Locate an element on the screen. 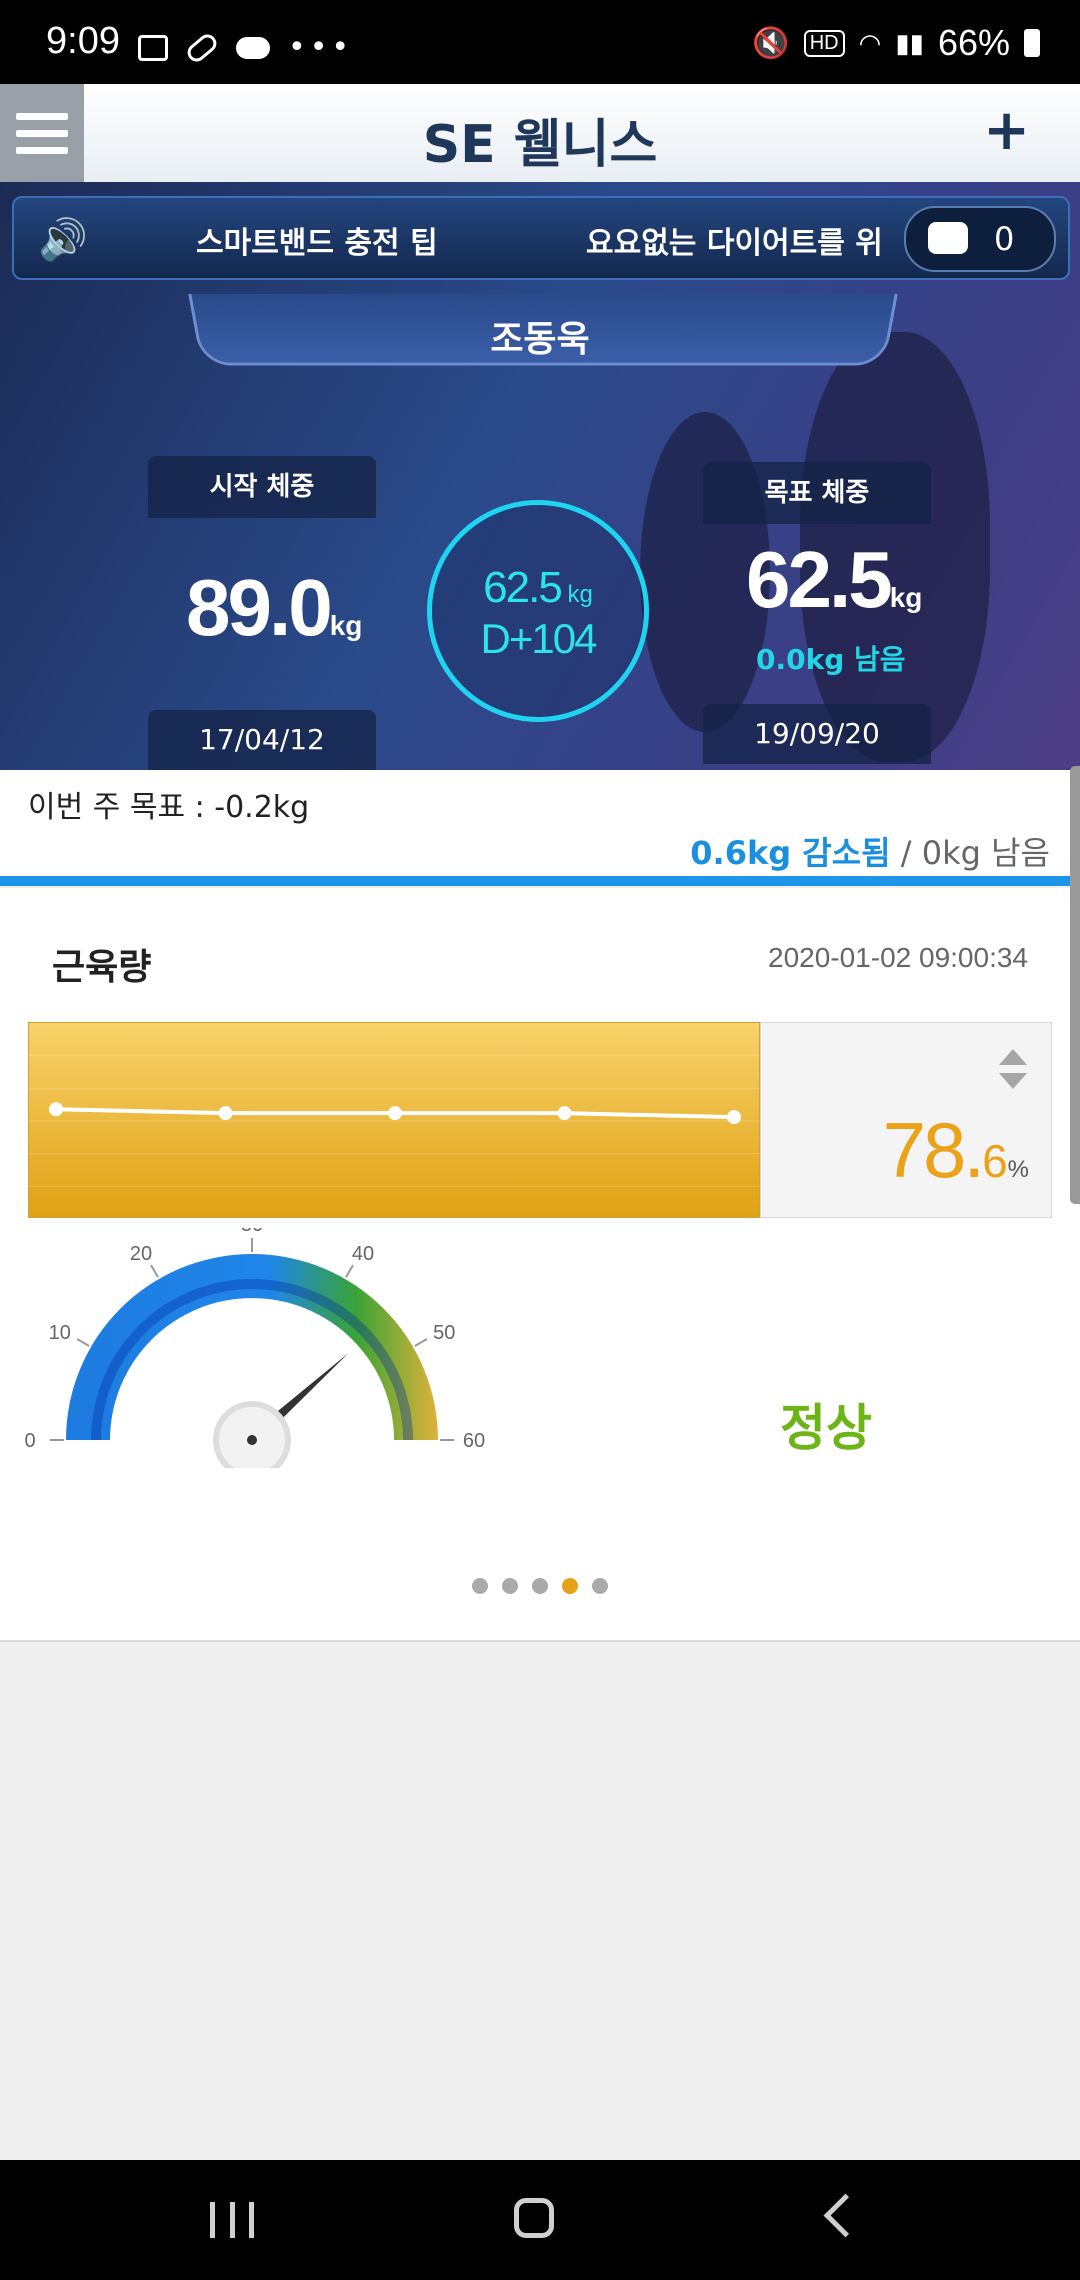  battery-percent: 66% is located at coordinates (973, 42).